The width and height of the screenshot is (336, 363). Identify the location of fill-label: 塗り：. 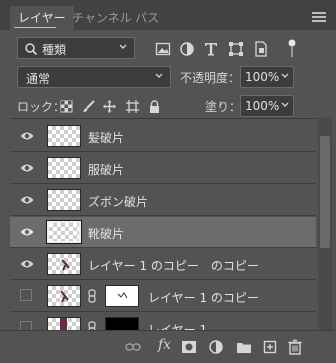
(223, 107).